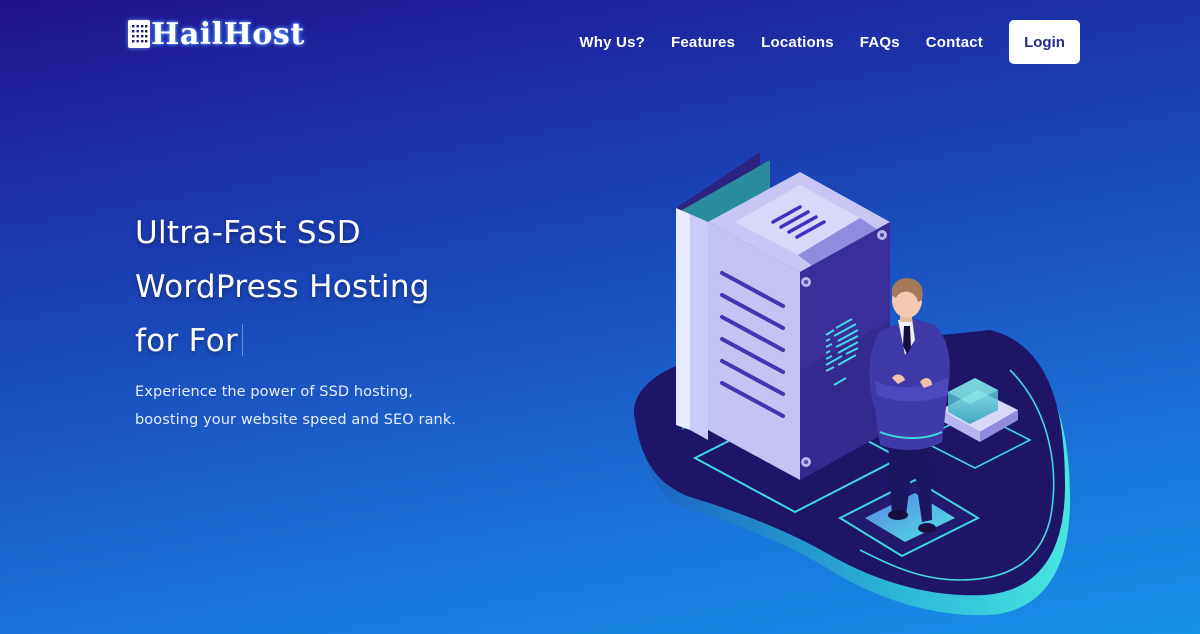  What do you see at coordinates (345, 341) in the screenshot?
I see `hero-title-line-3: for For` at bounding box center [345, 341].